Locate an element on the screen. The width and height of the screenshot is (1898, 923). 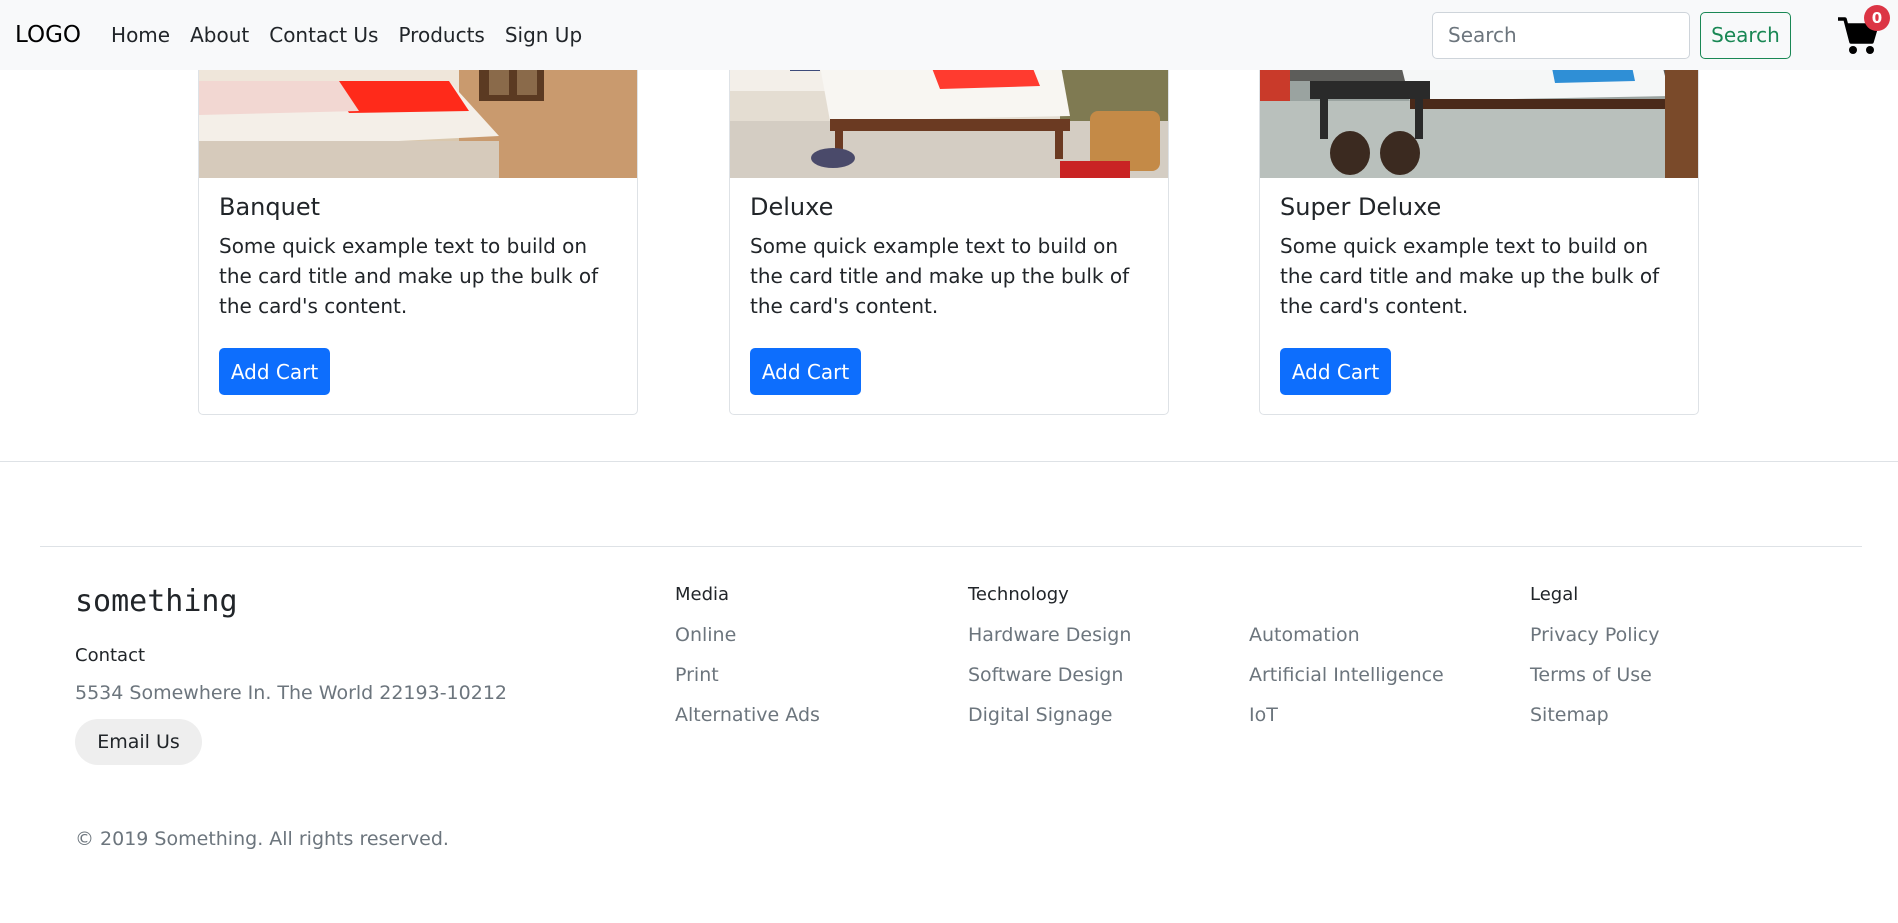
cart-button: 0 is located at coordinates (1863, 31).